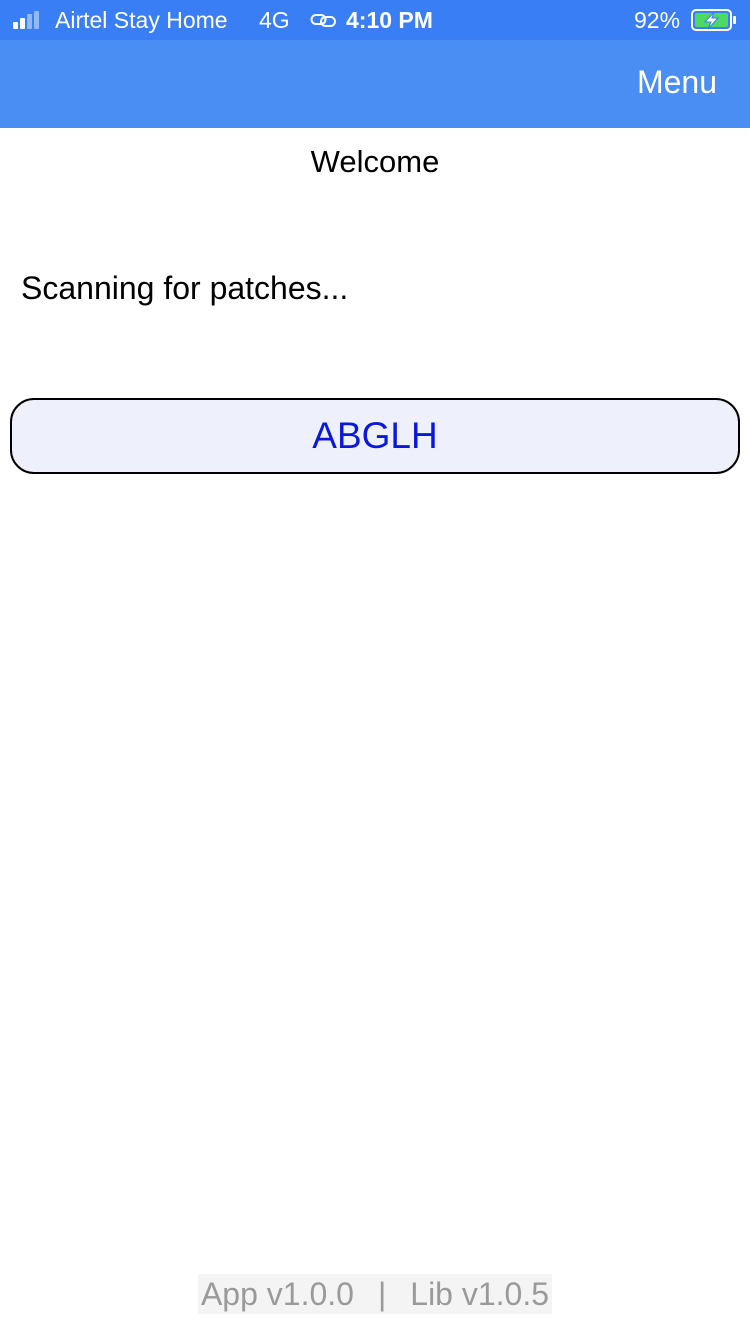  I want to click on version-footer: App v1.0.0 | Lib v1.0.5, so click(375, 1294).